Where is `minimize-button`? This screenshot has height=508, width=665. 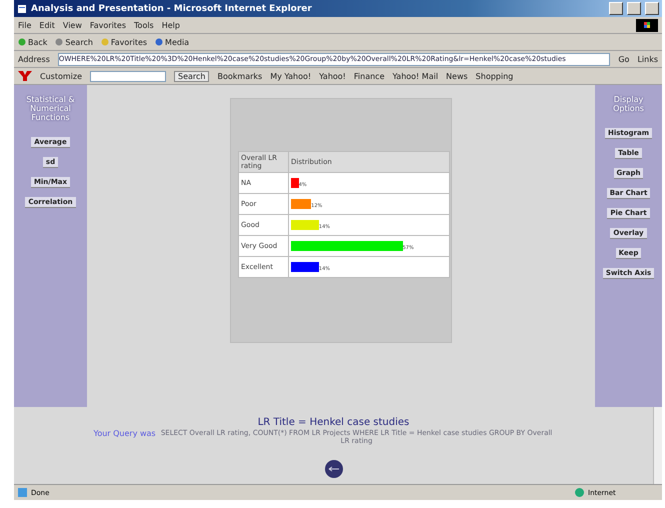 minimize-button is located at coordinates (616, 8).